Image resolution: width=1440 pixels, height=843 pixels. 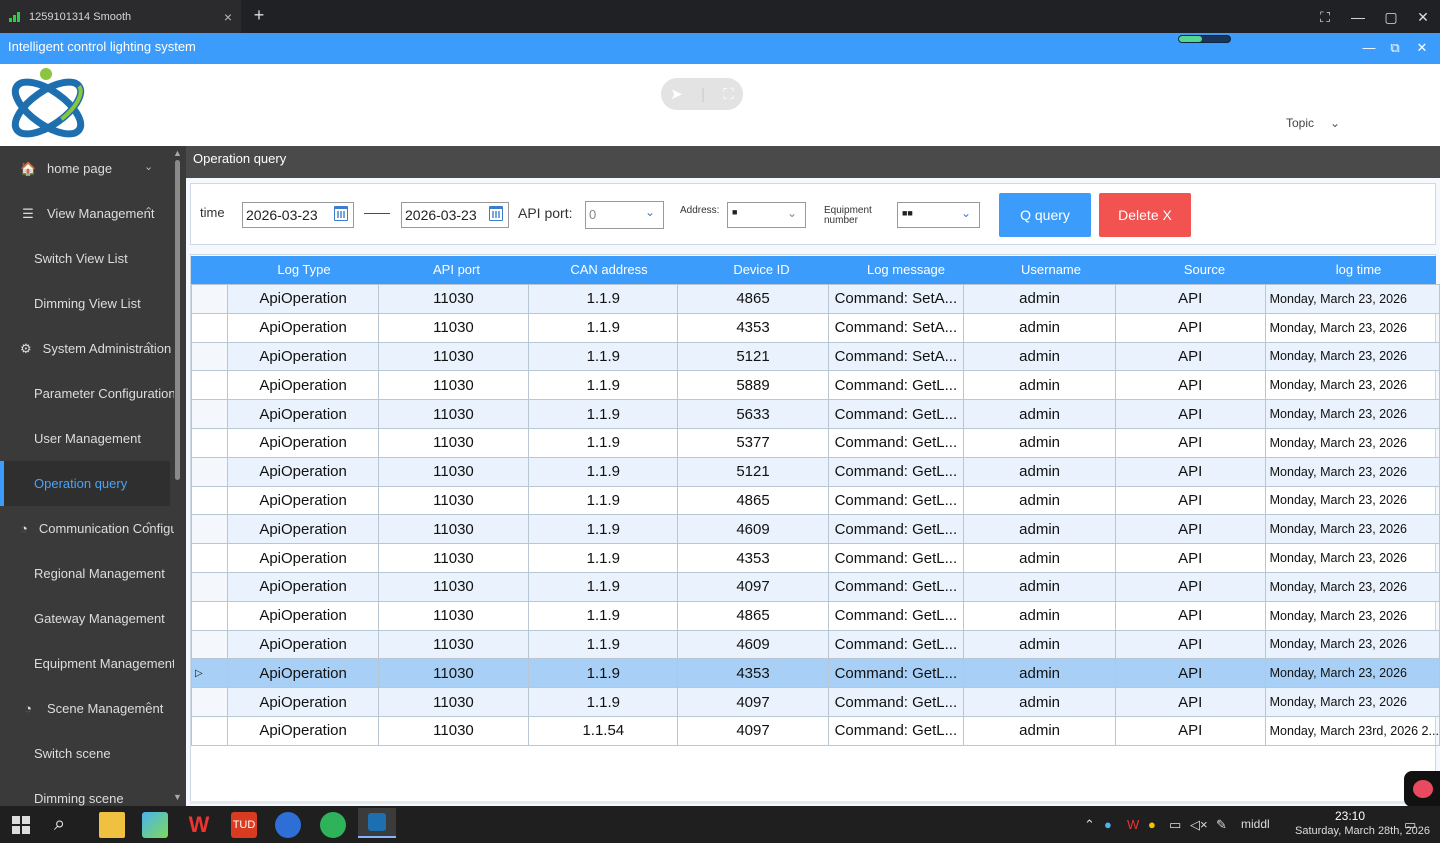 I want to click on sidebar-item-view-management: ☰ View Management ⌃, so click(x=85, y=213).